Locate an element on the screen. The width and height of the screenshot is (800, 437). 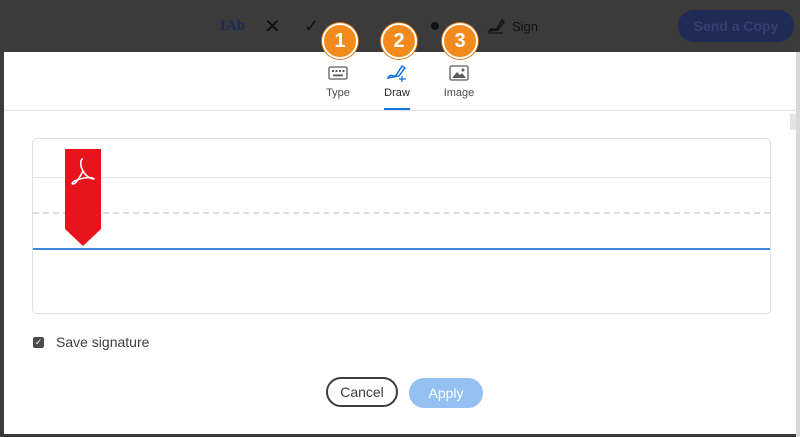
add-text-tool: IAb is located at coordinates (232, 26).